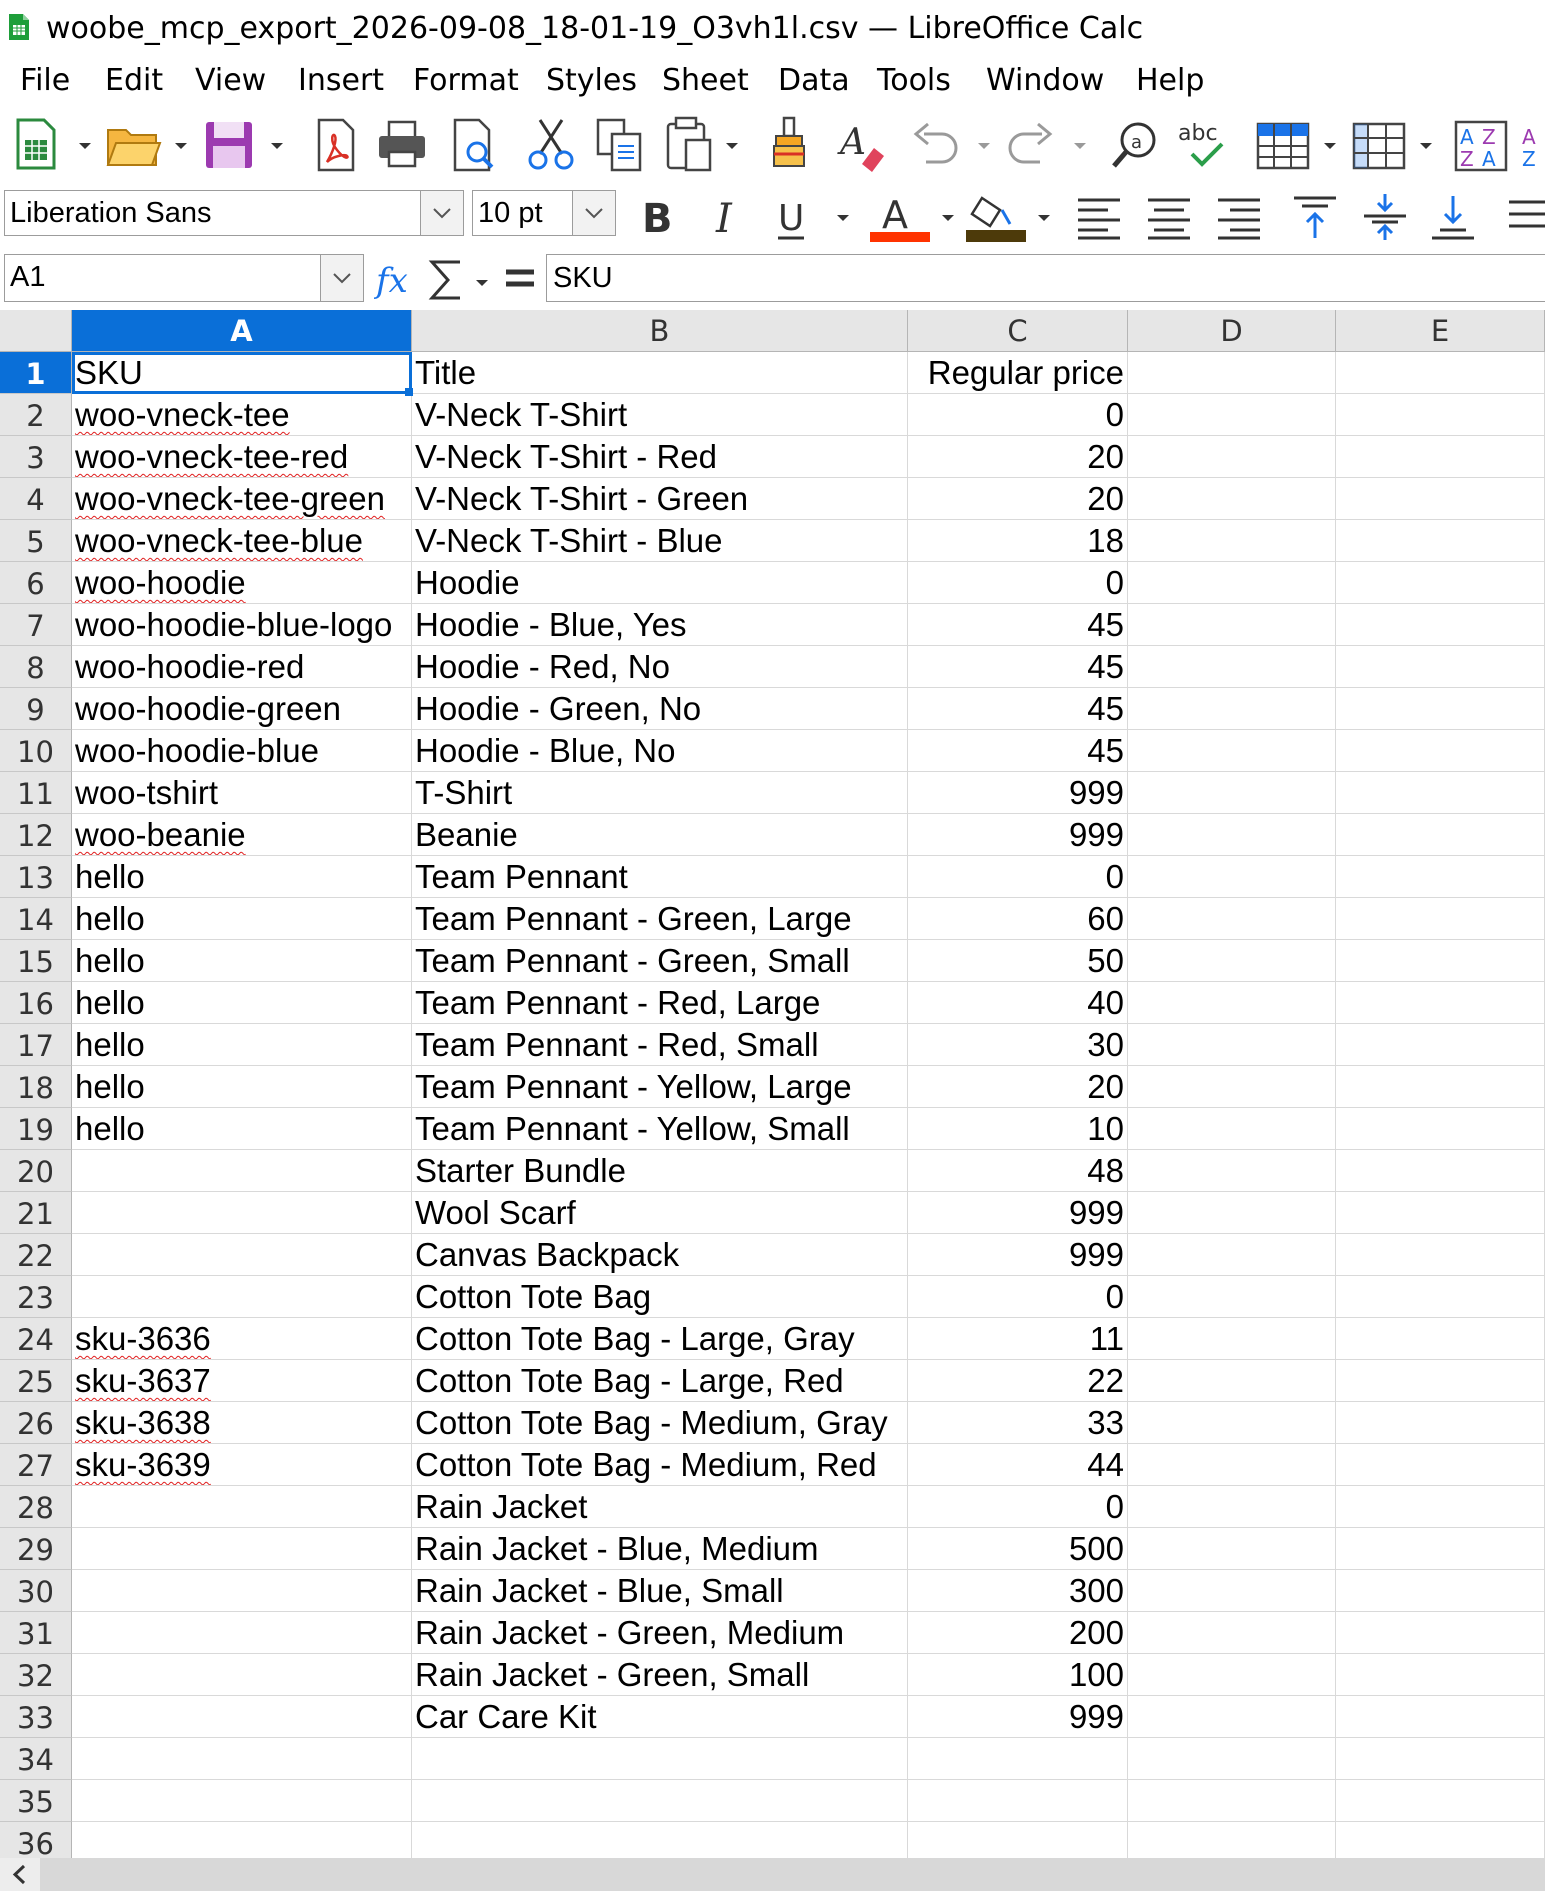 This screenshot has height=1895, width=1545. I want to click on row-header: 25, so click(36, 1381).